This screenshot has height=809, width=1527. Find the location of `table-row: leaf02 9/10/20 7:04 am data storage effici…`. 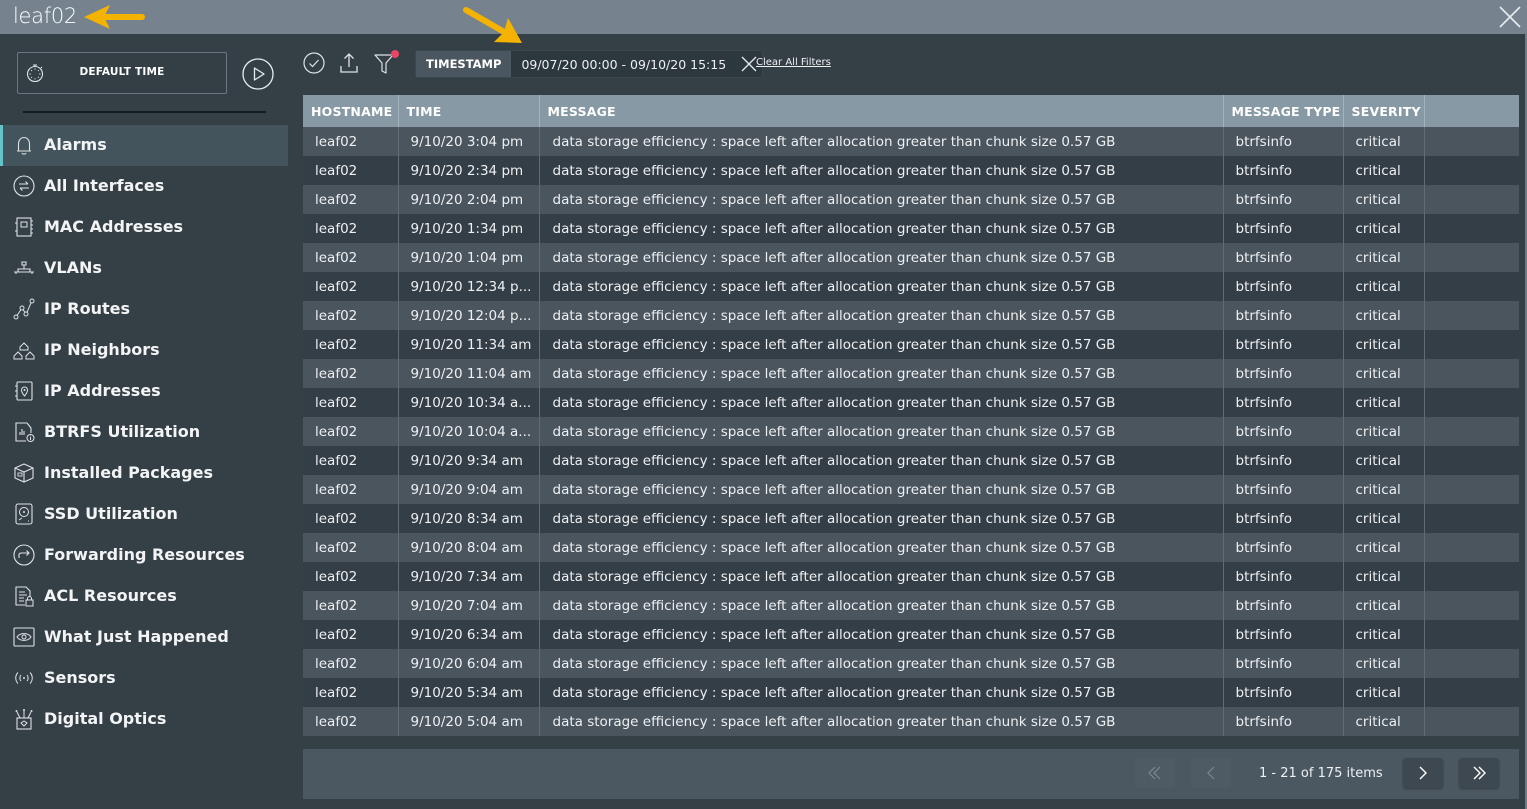

table-row: leaf02 9/10/20 7:04 am data storage effici… is located at coordinates (911, 605).